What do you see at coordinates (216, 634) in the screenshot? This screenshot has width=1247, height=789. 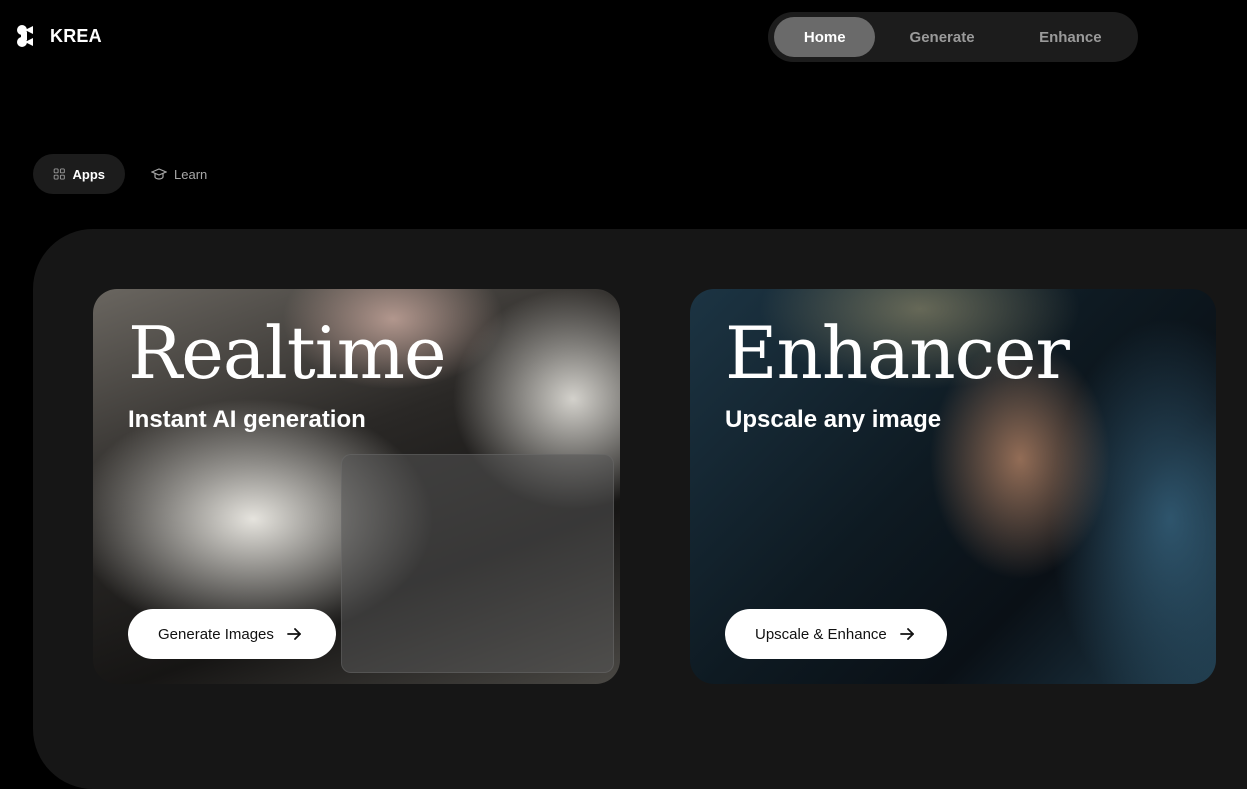 I see `button-label: Generate Images` at bounding box center [216, 634].